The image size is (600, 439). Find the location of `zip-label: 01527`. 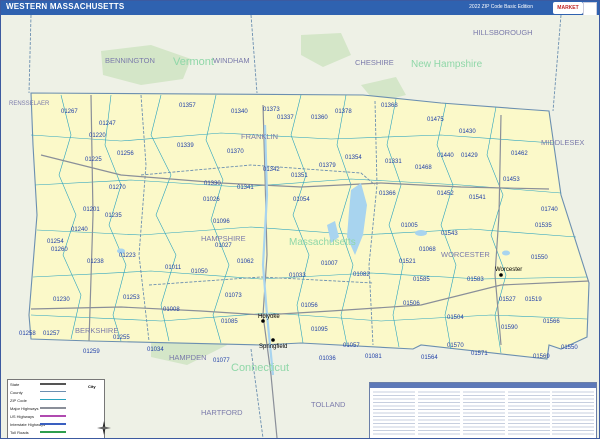

zip-label: 01527 is located at coordinates (507, 300).